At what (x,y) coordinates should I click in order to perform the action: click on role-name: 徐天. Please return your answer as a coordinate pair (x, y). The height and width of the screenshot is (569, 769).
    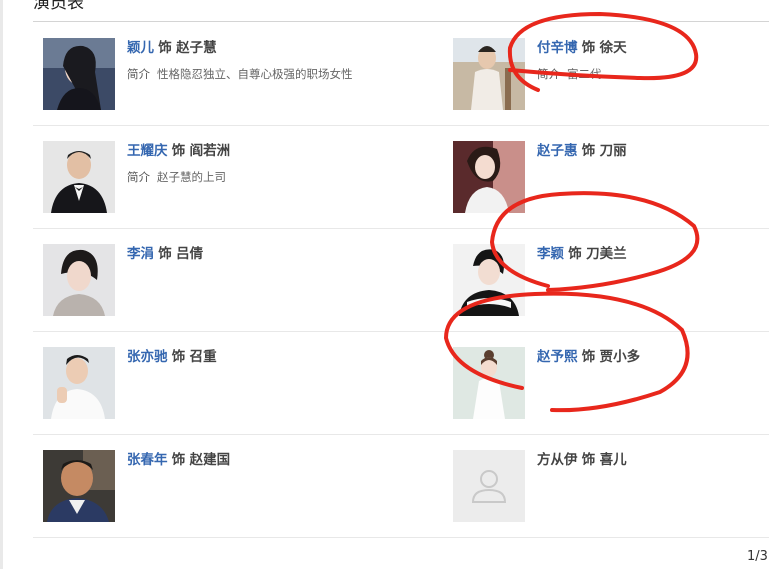
    Looking at the image, I should click on (613, 48).